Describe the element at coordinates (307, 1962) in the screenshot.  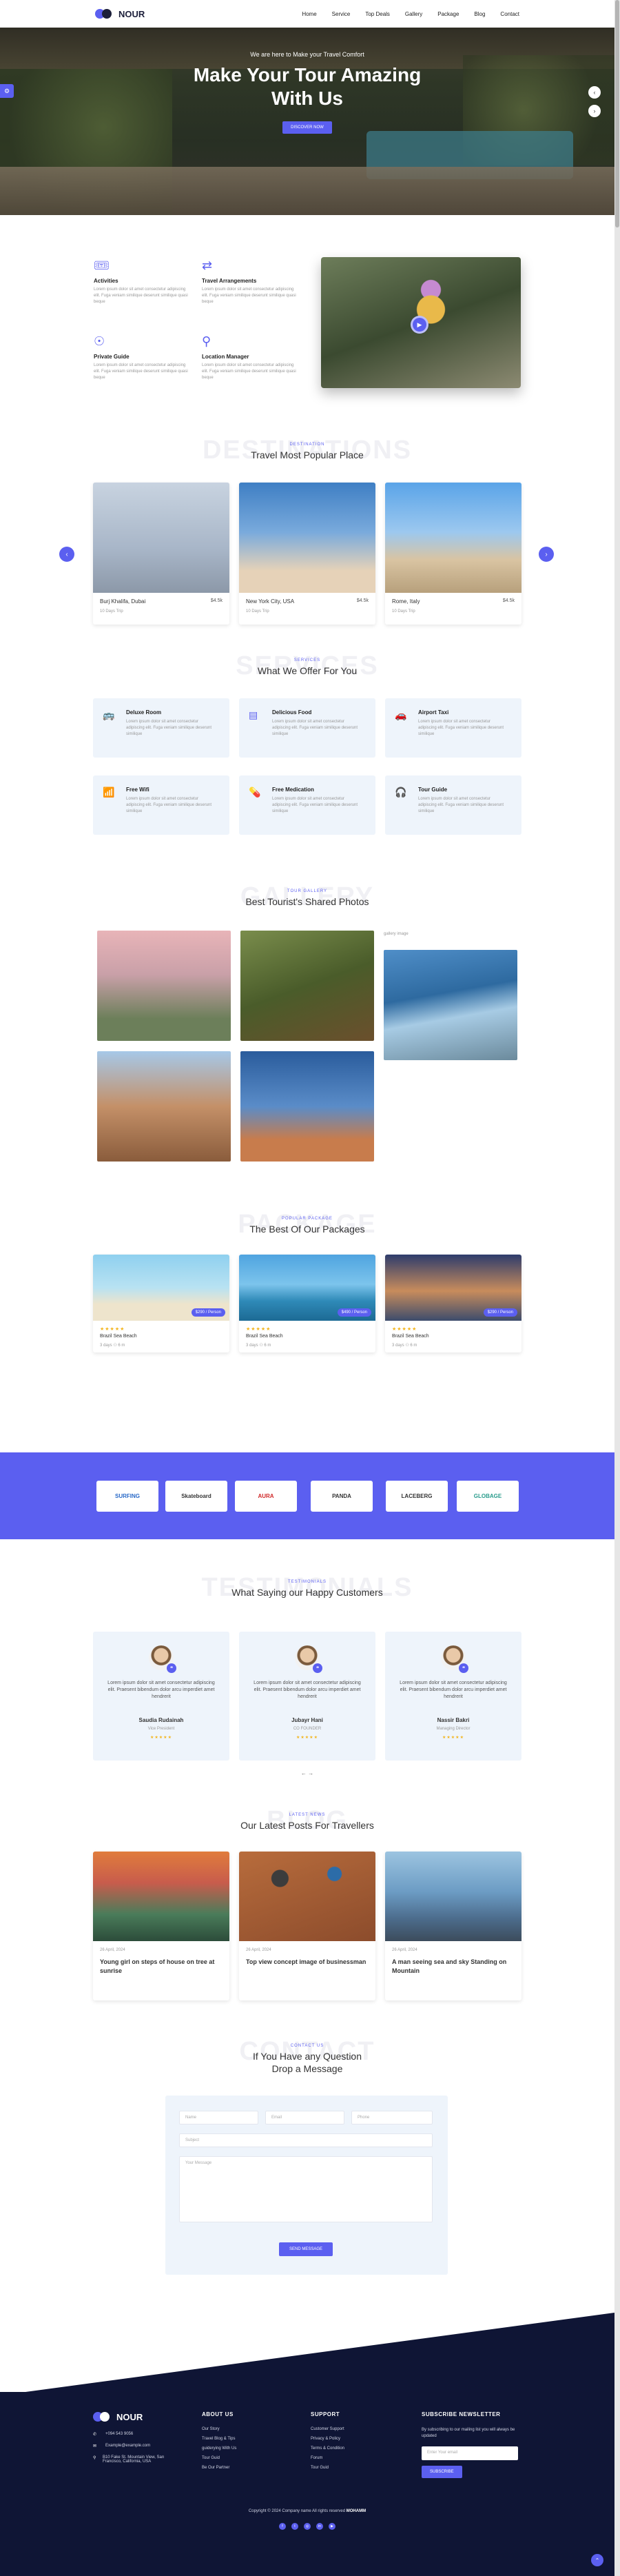
I see `blog-title: Top view concept image of businessman` at that location.